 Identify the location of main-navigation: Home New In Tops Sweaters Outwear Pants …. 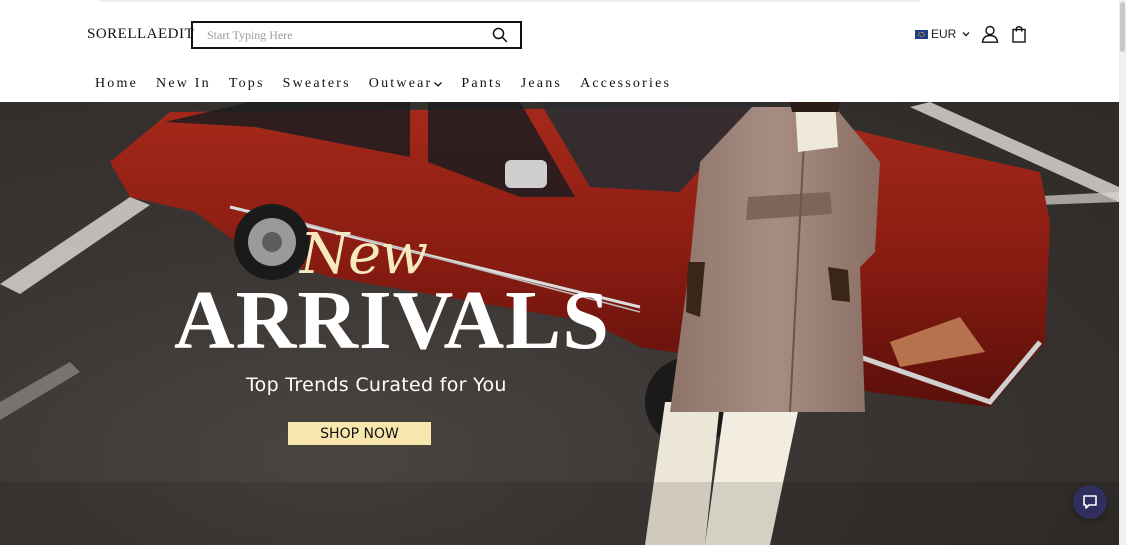
(392, 84).